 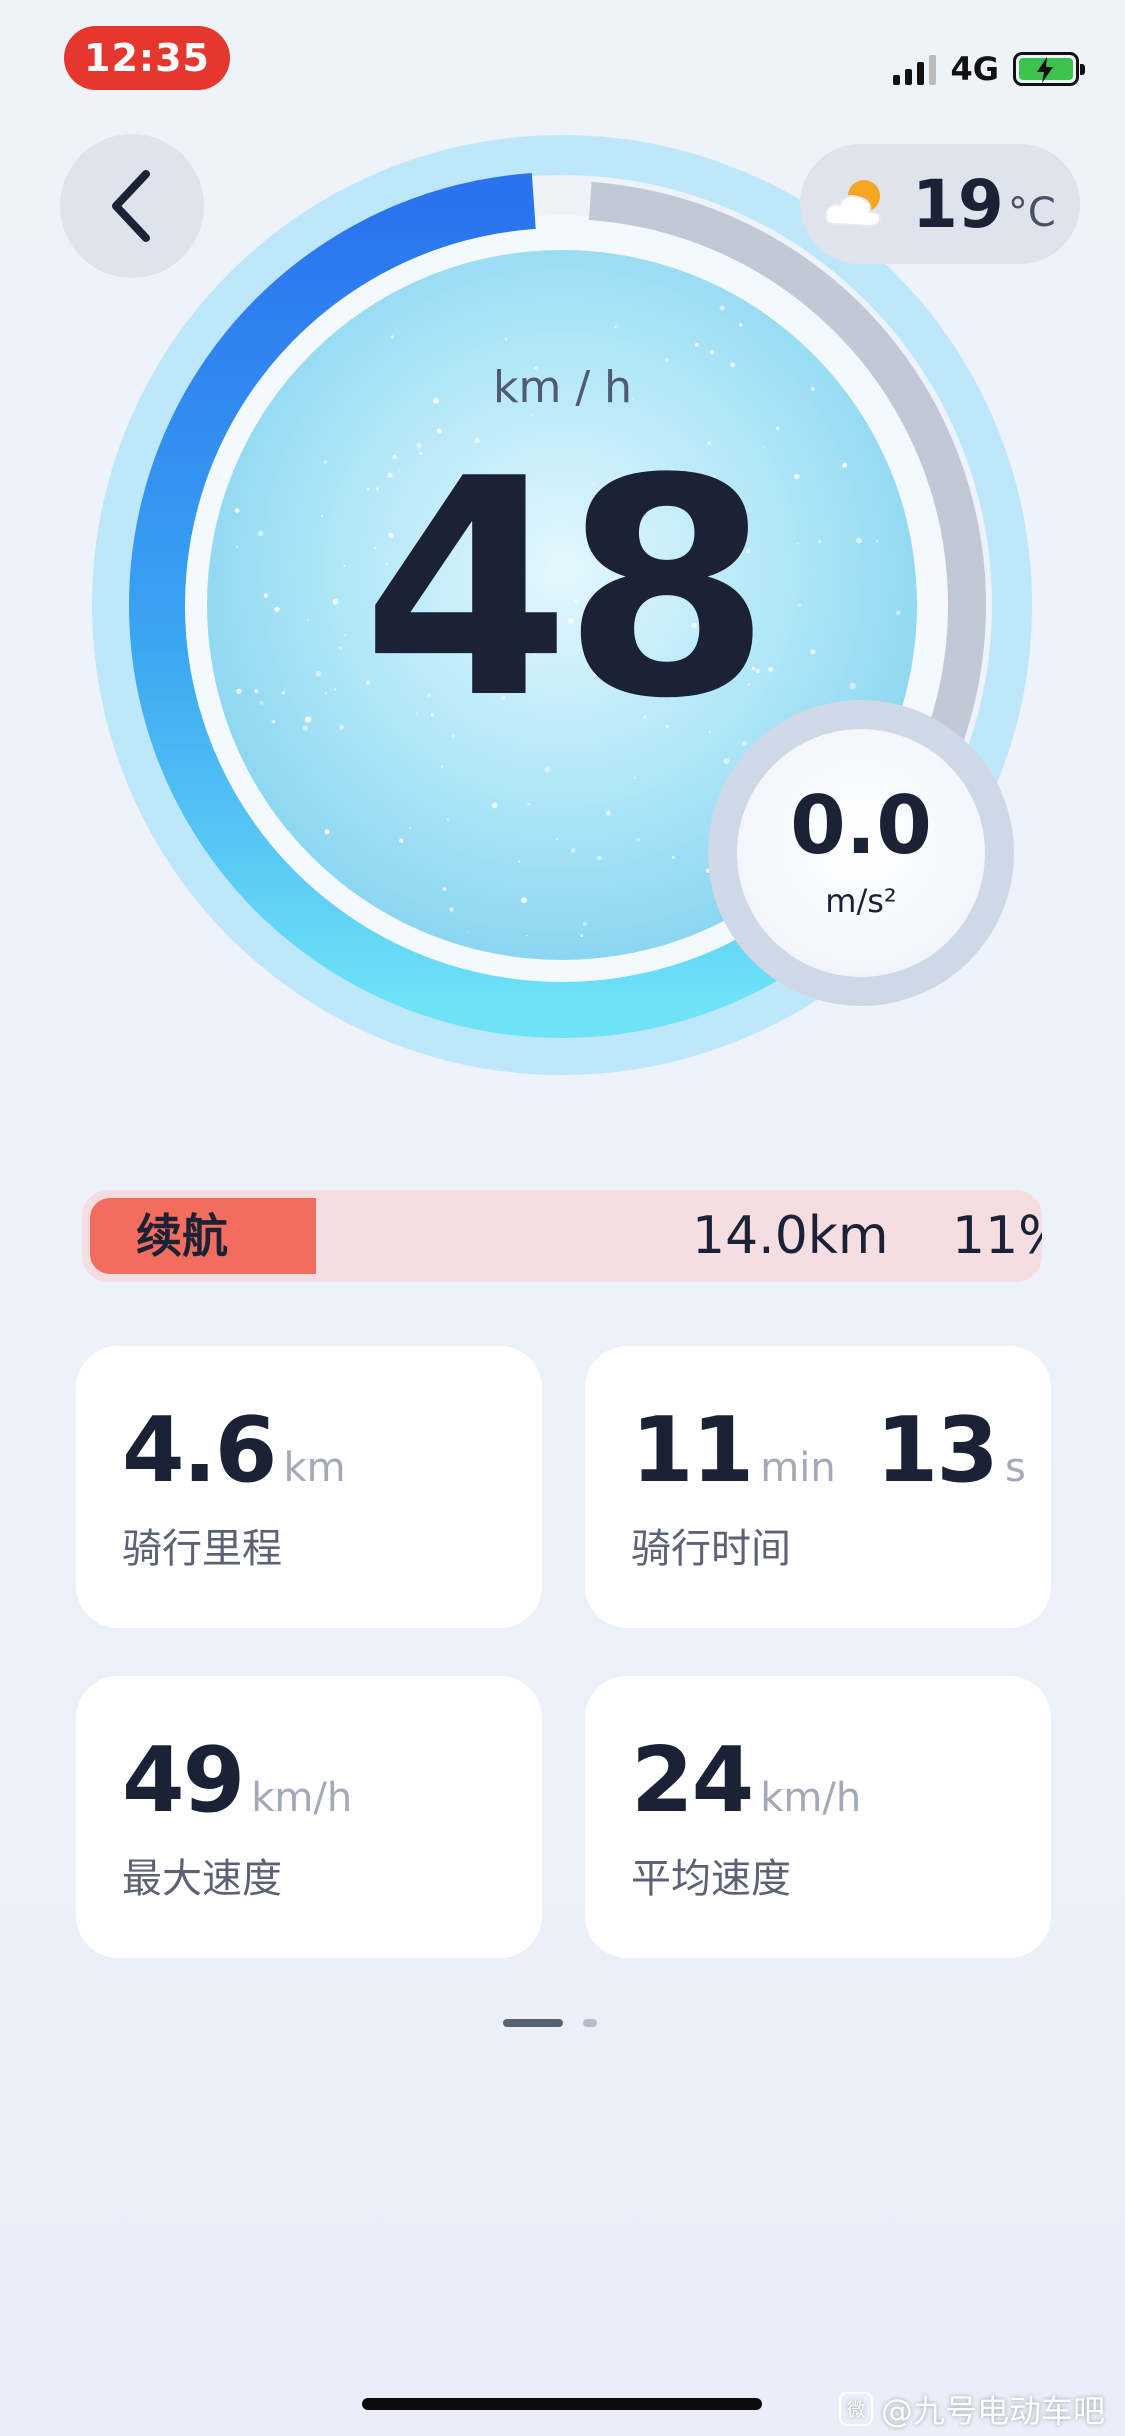 What do you see at coordinates (562, 387) in the screenshot?
I see `speed-unit: km / h` at bounding box center [562, 387].